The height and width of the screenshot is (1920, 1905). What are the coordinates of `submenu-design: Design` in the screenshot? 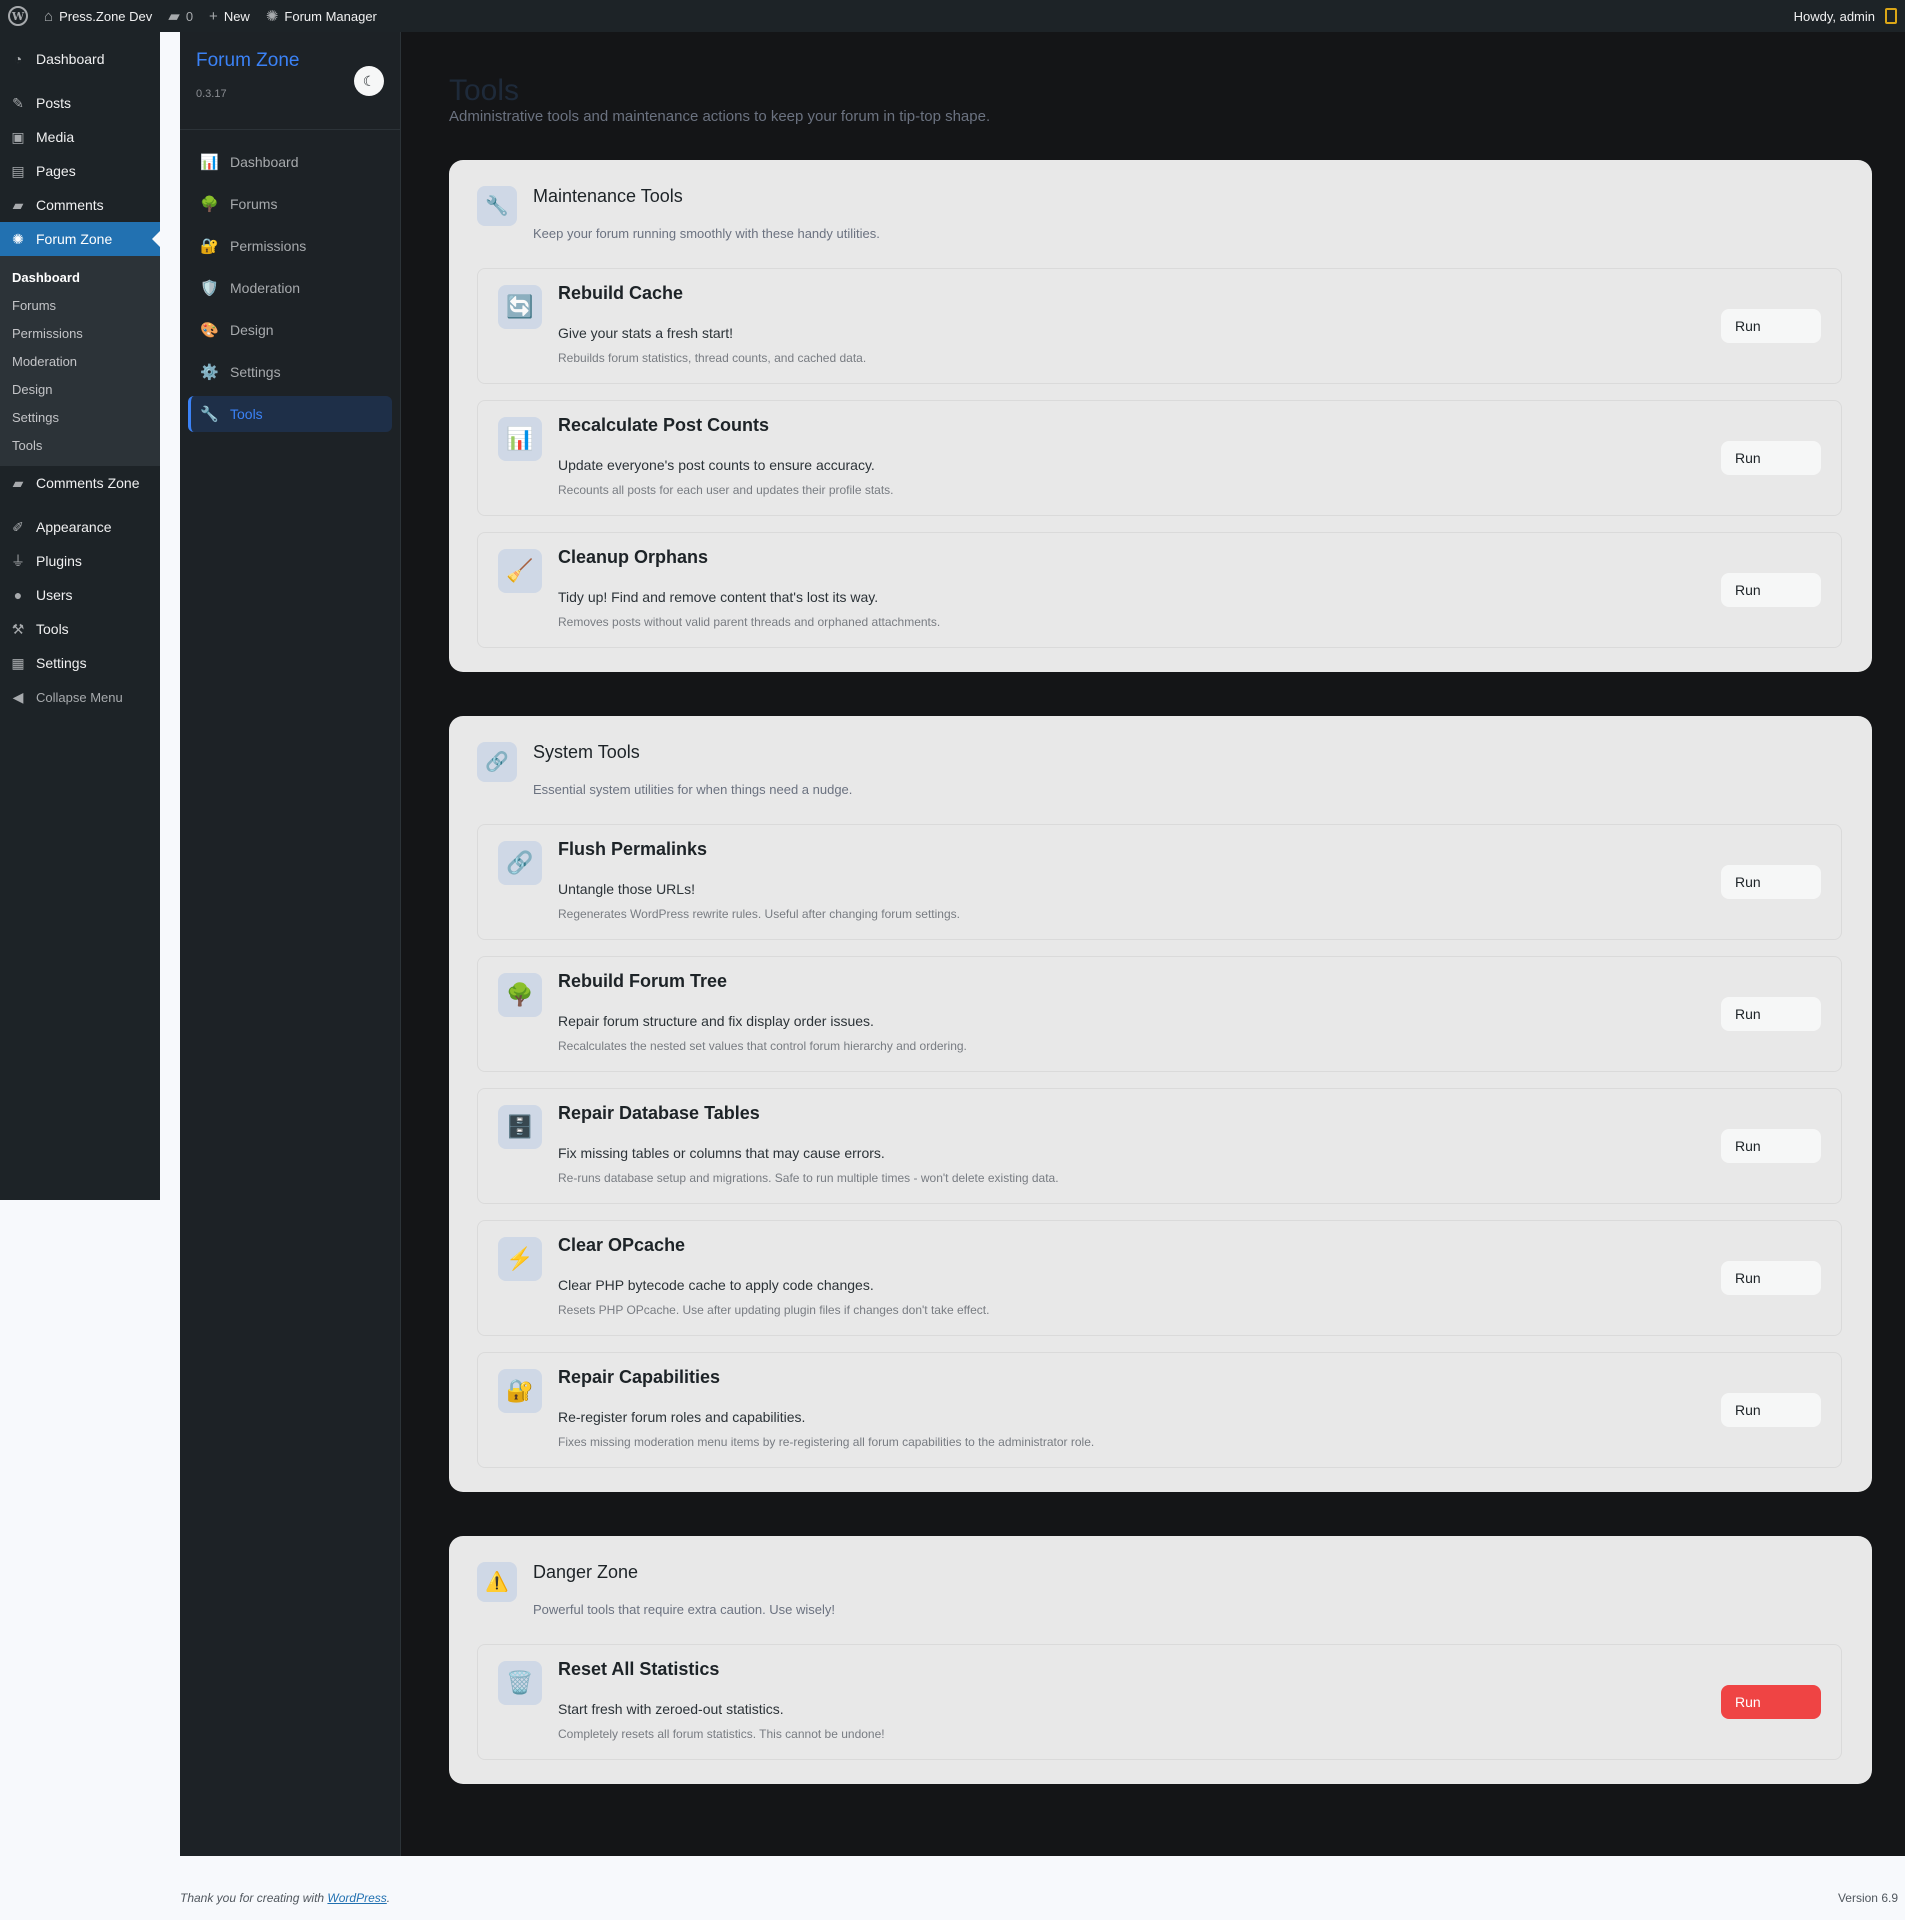 It's located at (80, 389).